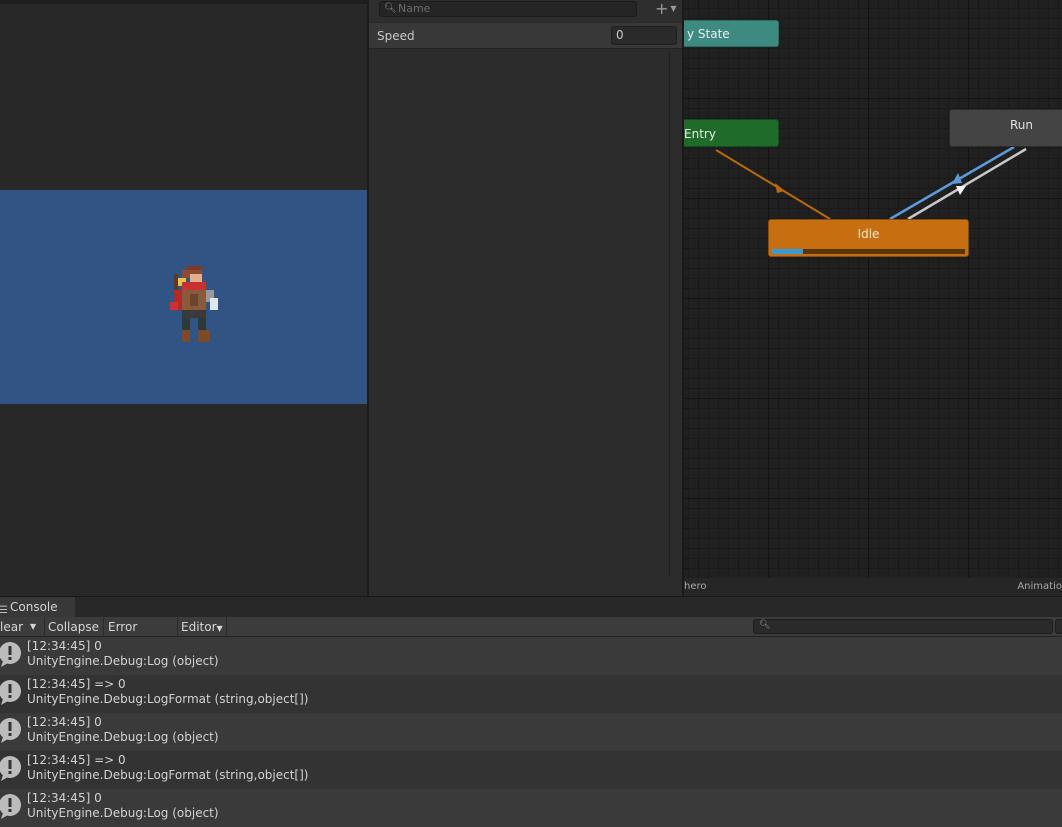  I want to click on state-idle-label: Idle, so click(868, 234).